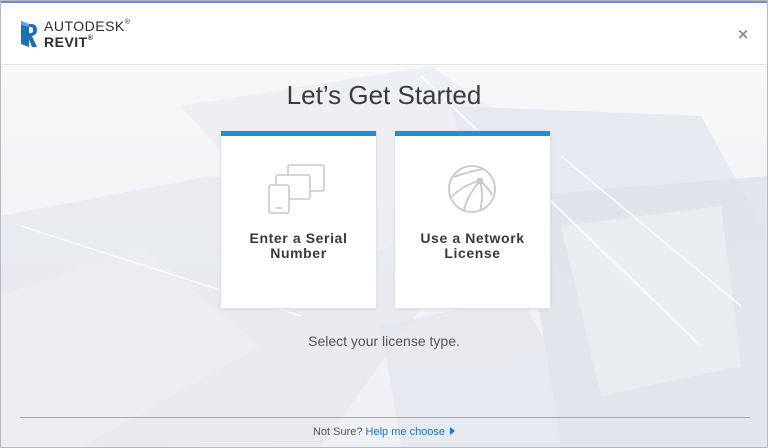 The image size is (768, 448). Describe the element at coordinates (298, 245) in the screenshot. I see `serial-number-label: Enter a Serial Number` at that location.